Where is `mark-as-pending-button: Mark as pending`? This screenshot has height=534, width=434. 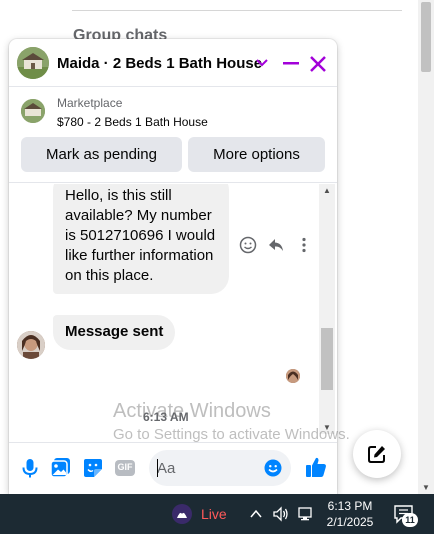
mark-as-pending-button: Mark as pending is located at coordinates (101, 154).